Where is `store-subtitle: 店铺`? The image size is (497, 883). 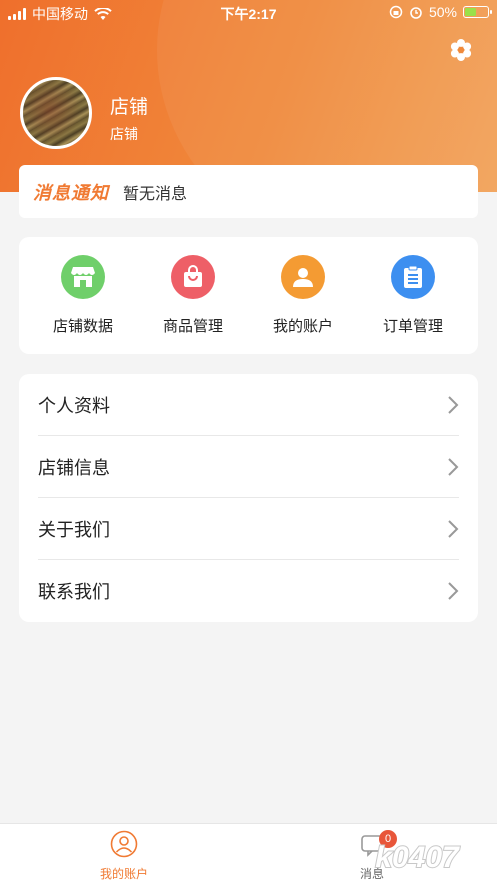 store-subtitle: 店铺 is located at coordinates (124, 134).